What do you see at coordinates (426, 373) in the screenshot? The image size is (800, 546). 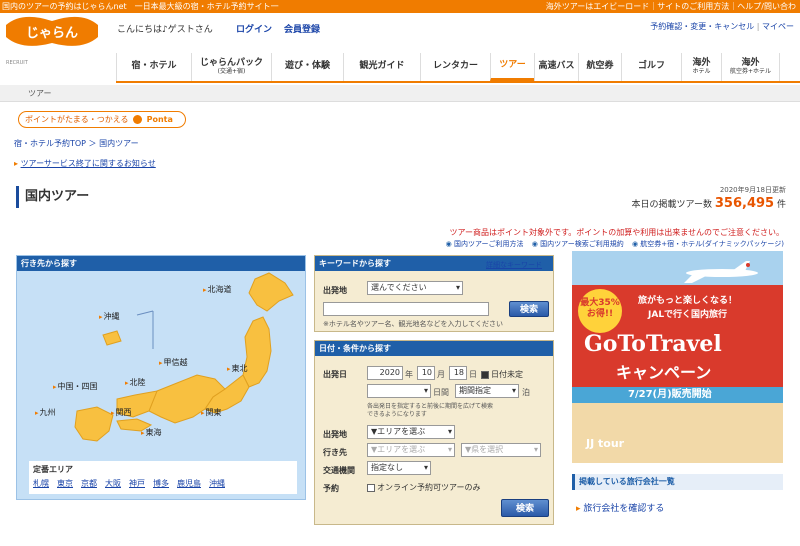 I see `month-input: 10` at bounding box center [426, 373].